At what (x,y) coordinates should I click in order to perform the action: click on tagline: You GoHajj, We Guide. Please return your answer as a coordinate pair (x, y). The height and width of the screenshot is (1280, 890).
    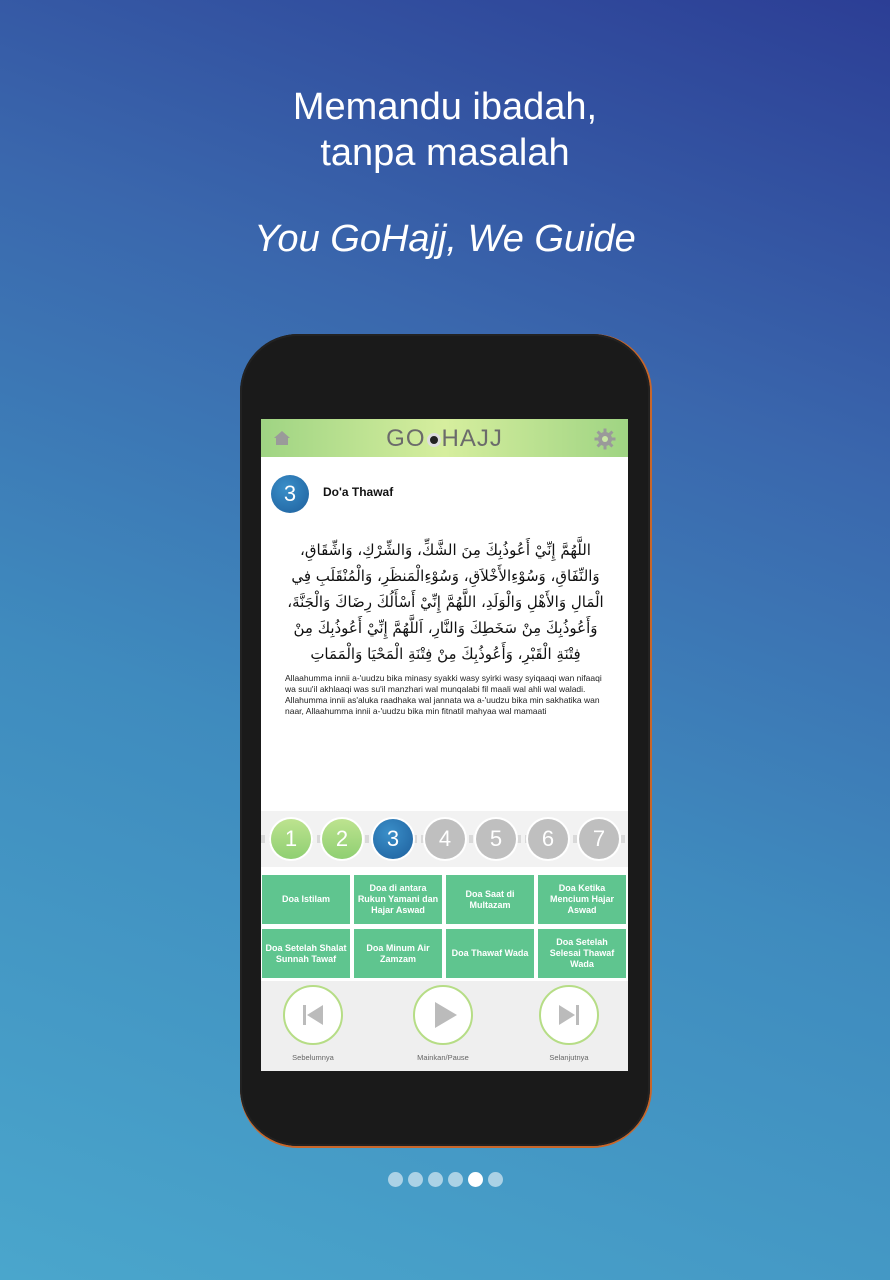
    Looking at the image, I should click on (445, 239).